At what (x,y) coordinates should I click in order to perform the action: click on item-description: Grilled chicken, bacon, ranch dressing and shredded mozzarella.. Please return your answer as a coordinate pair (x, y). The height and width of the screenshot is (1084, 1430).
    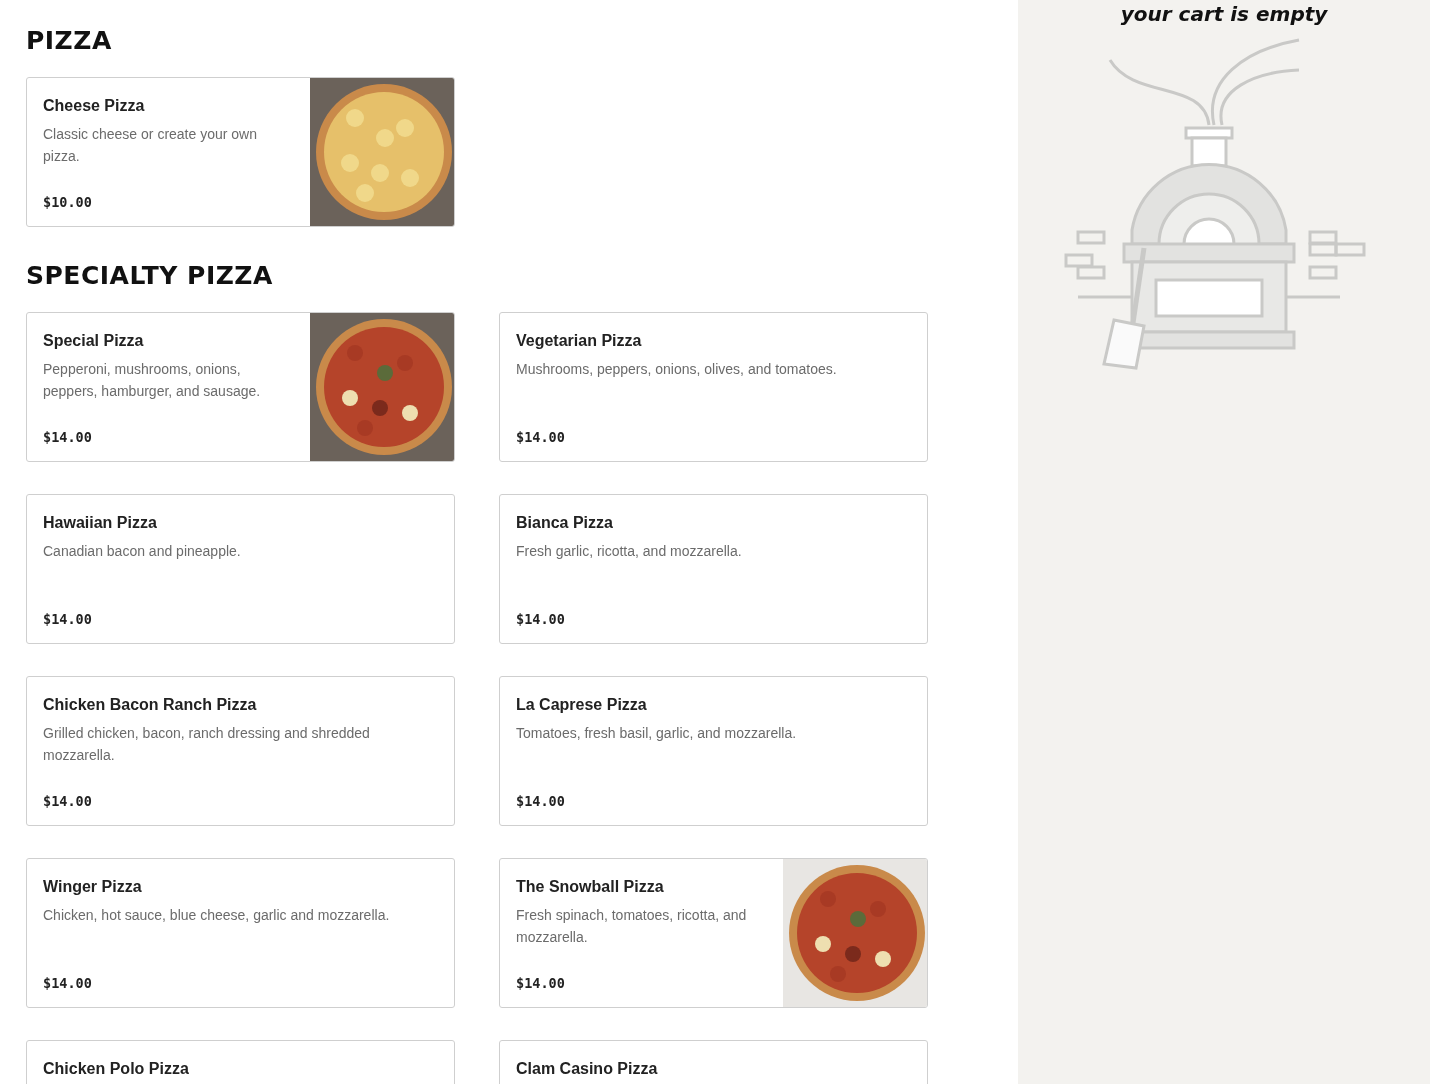
    Looking at the image, I should click on (207, 744).